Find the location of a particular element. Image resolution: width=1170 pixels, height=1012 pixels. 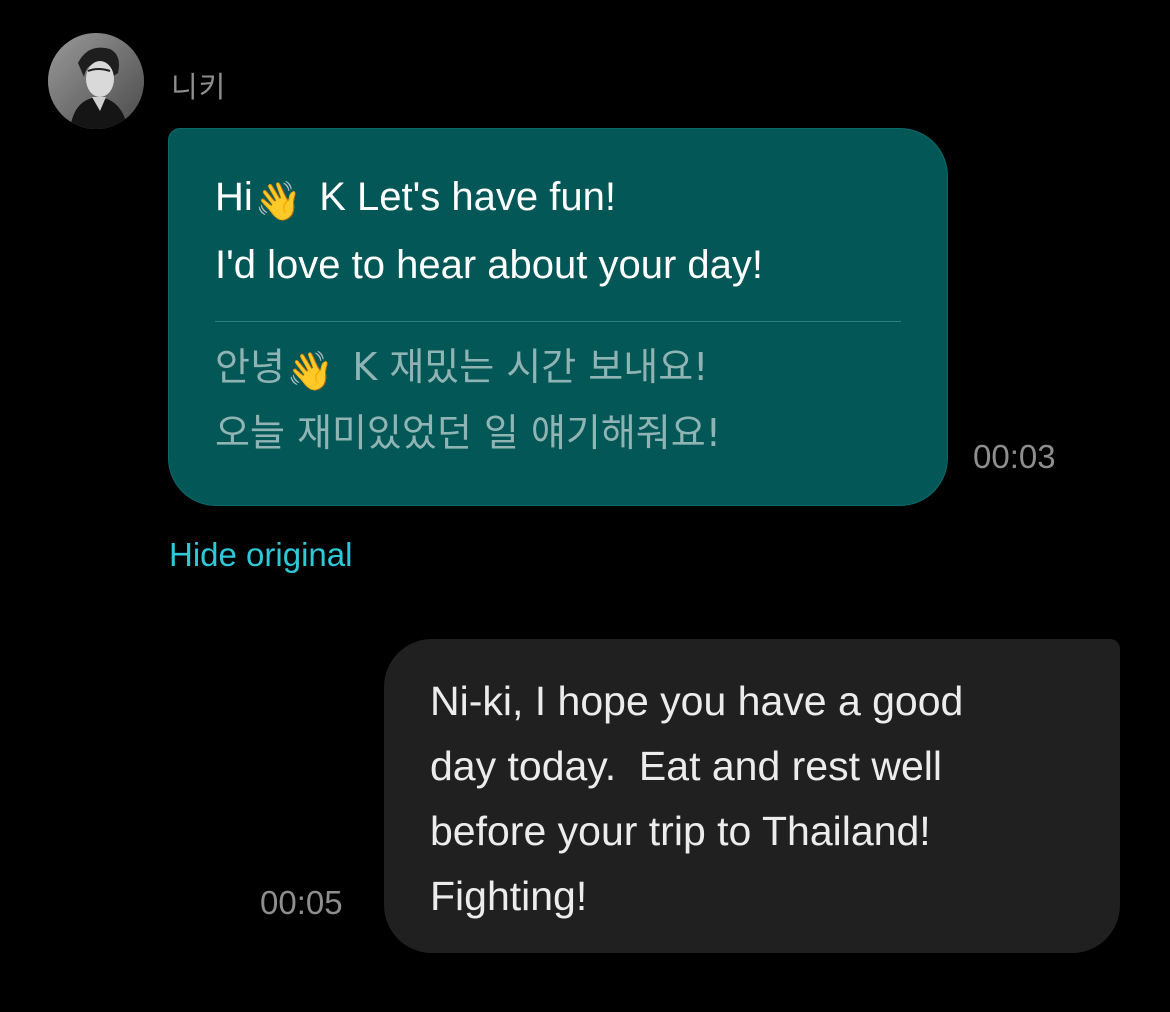

incoming-timestamp: 00:03 is located at coordinates (1014, 456).